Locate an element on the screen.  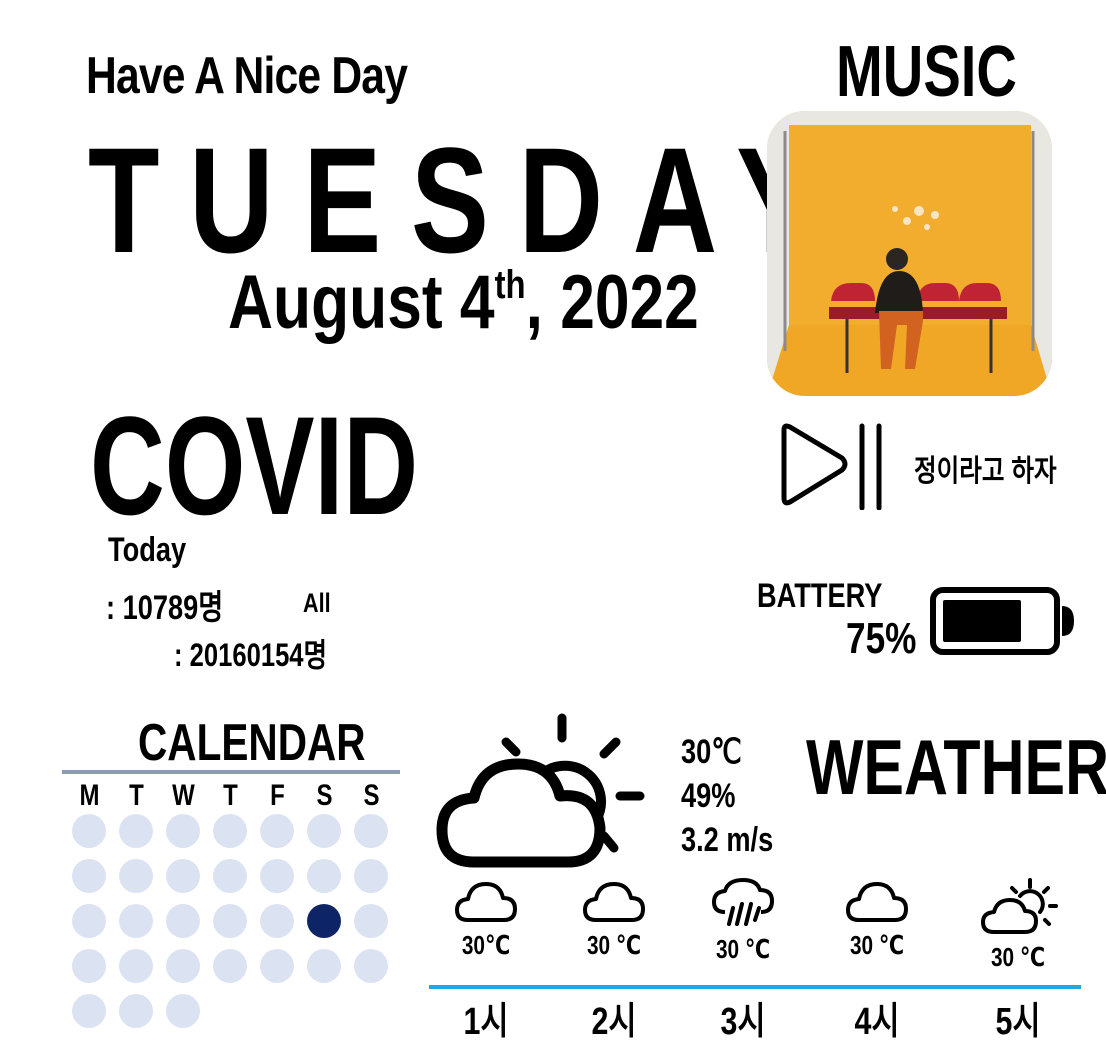
date-year: , 2022 is located at coordinates (612, 302).